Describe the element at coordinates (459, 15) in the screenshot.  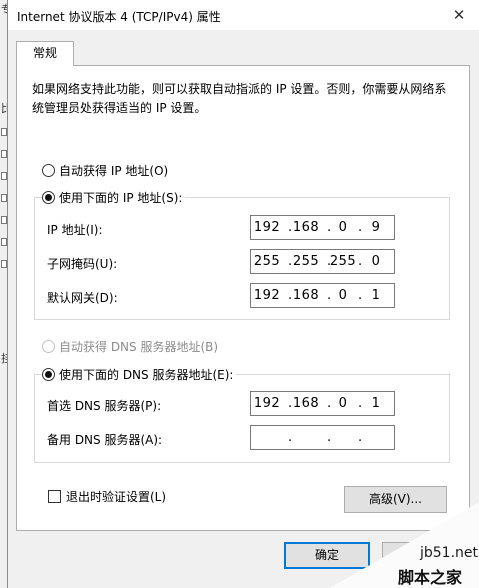
I see `close-icon: ✕` at that location.